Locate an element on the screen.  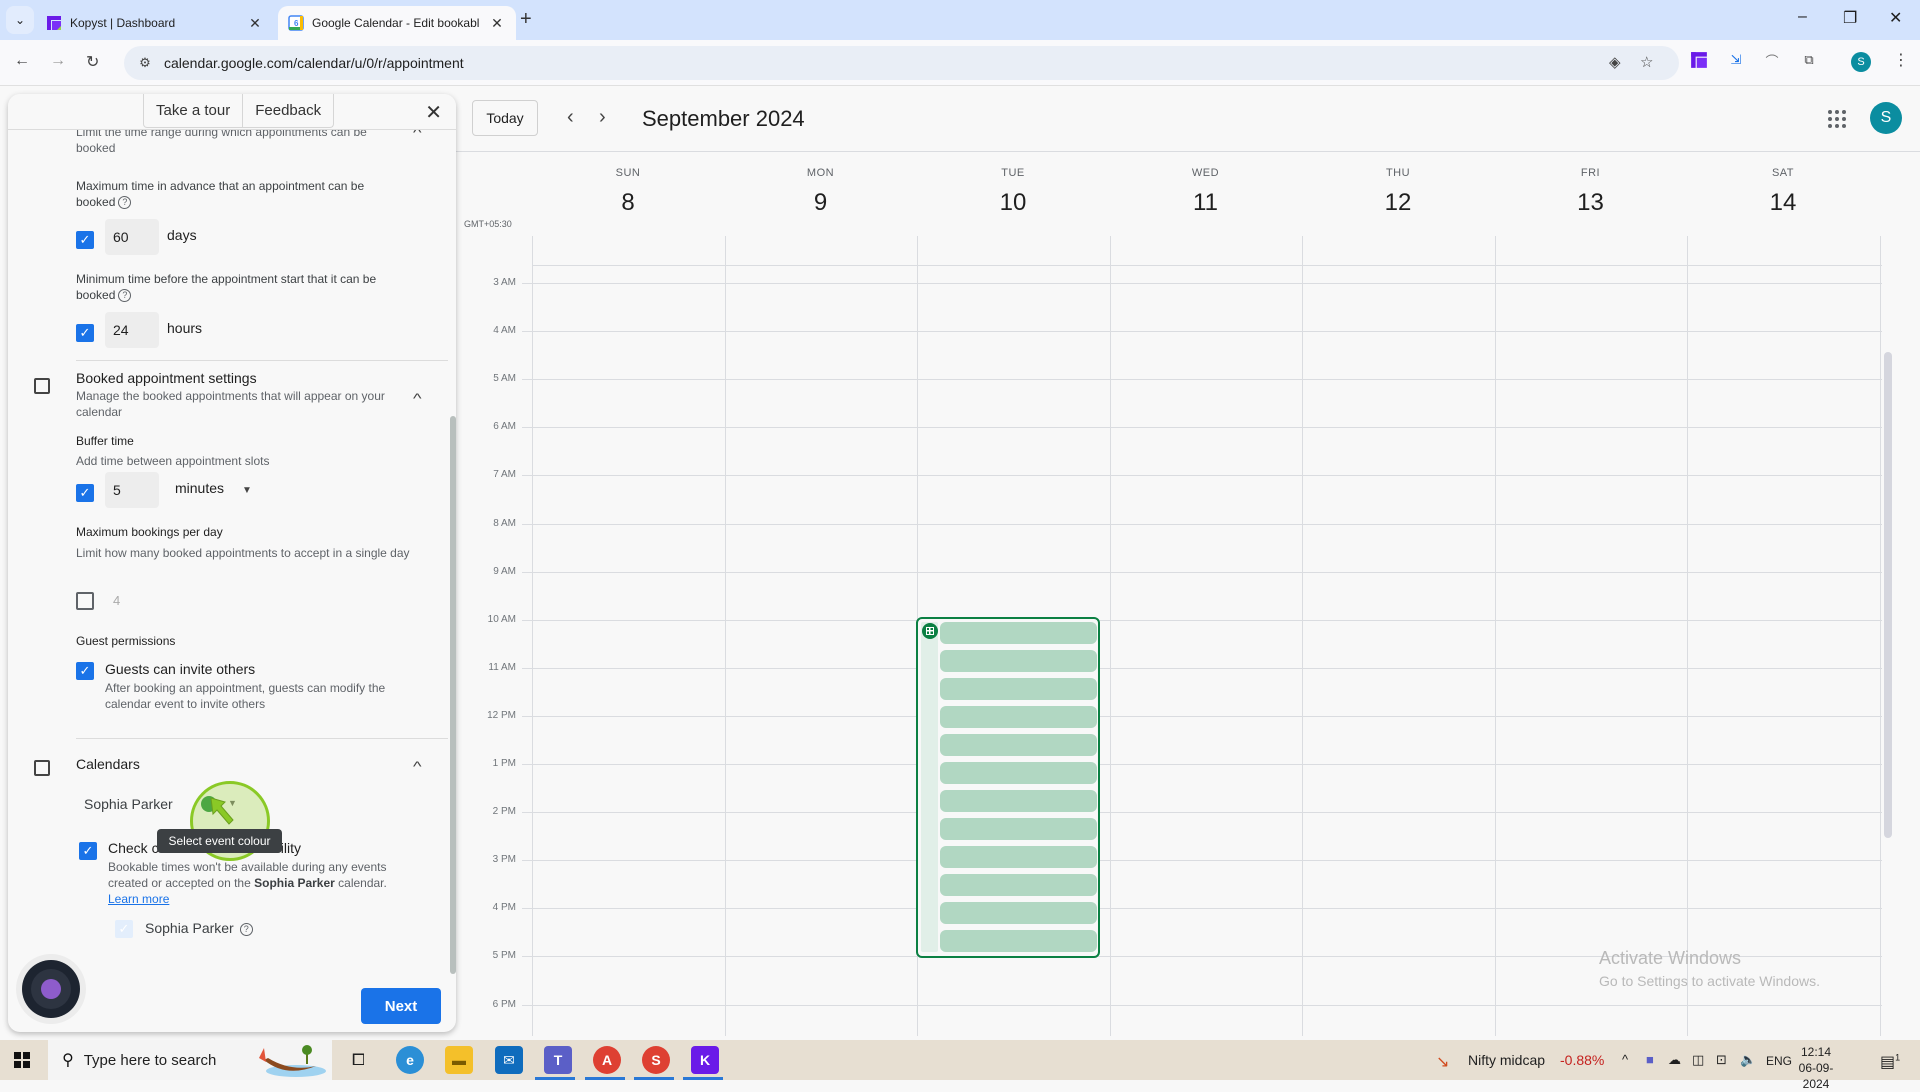
lens-icon: ◈ is located at coordinates (1615, 62).